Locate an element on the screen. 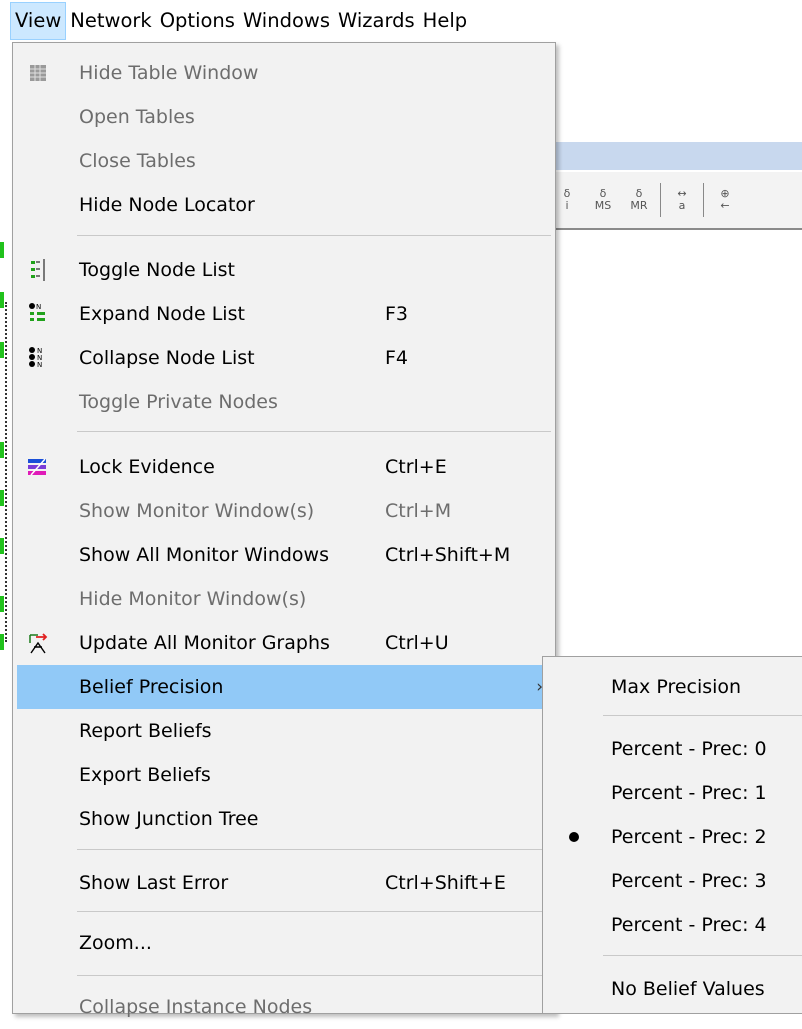 The width and height of the screenshot is (802, 1029). submenu-item-max-precision: Max Precision is located at coordinates (674, 687).